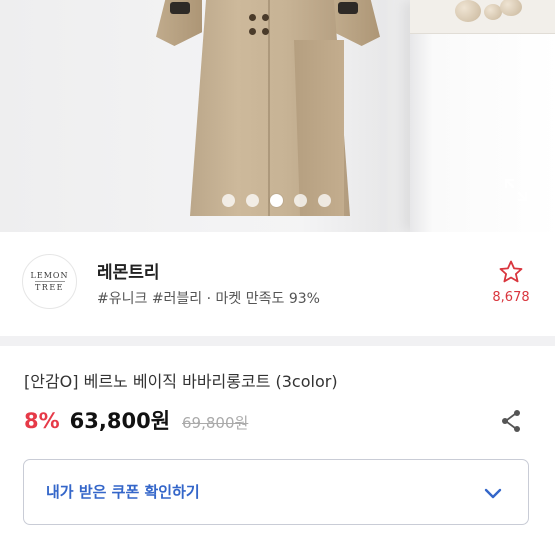 The image size is (555, 555). Describe the element at coordinates (276, 492) in the screenshot. I see `coupon-check-button: 내가 받은 쿠폰 확인하기` at that location.